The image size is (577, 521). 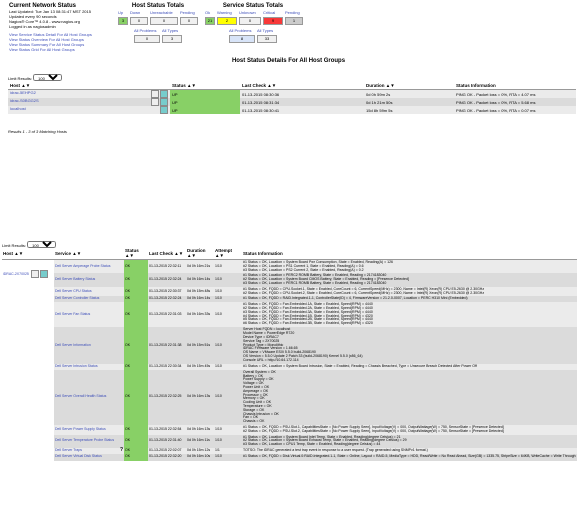 I want to click on host-link: idrac-5EHPG2, so click(x=23, y=92).